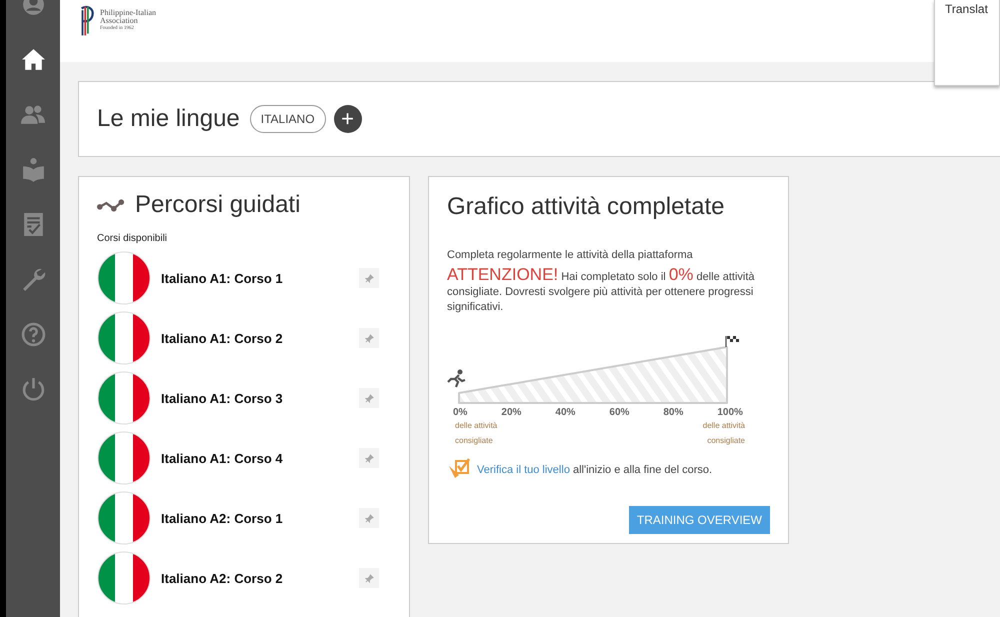  Describe the element at coordinates (260, 338) in the screenshot. I see `course-name: Italiano A1: Corso 2` at that location.